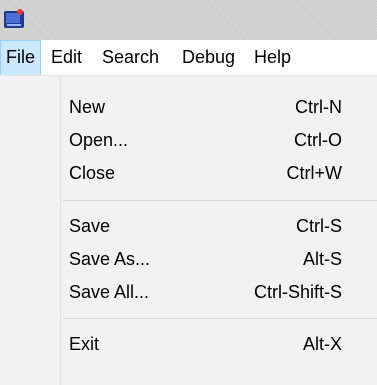 The width and height of the screenshot is (377, 385). What do you see at coordinates (92, 173) in the screenshot?
I see `menu-item-label: Close` at bounding box center [92, 173].